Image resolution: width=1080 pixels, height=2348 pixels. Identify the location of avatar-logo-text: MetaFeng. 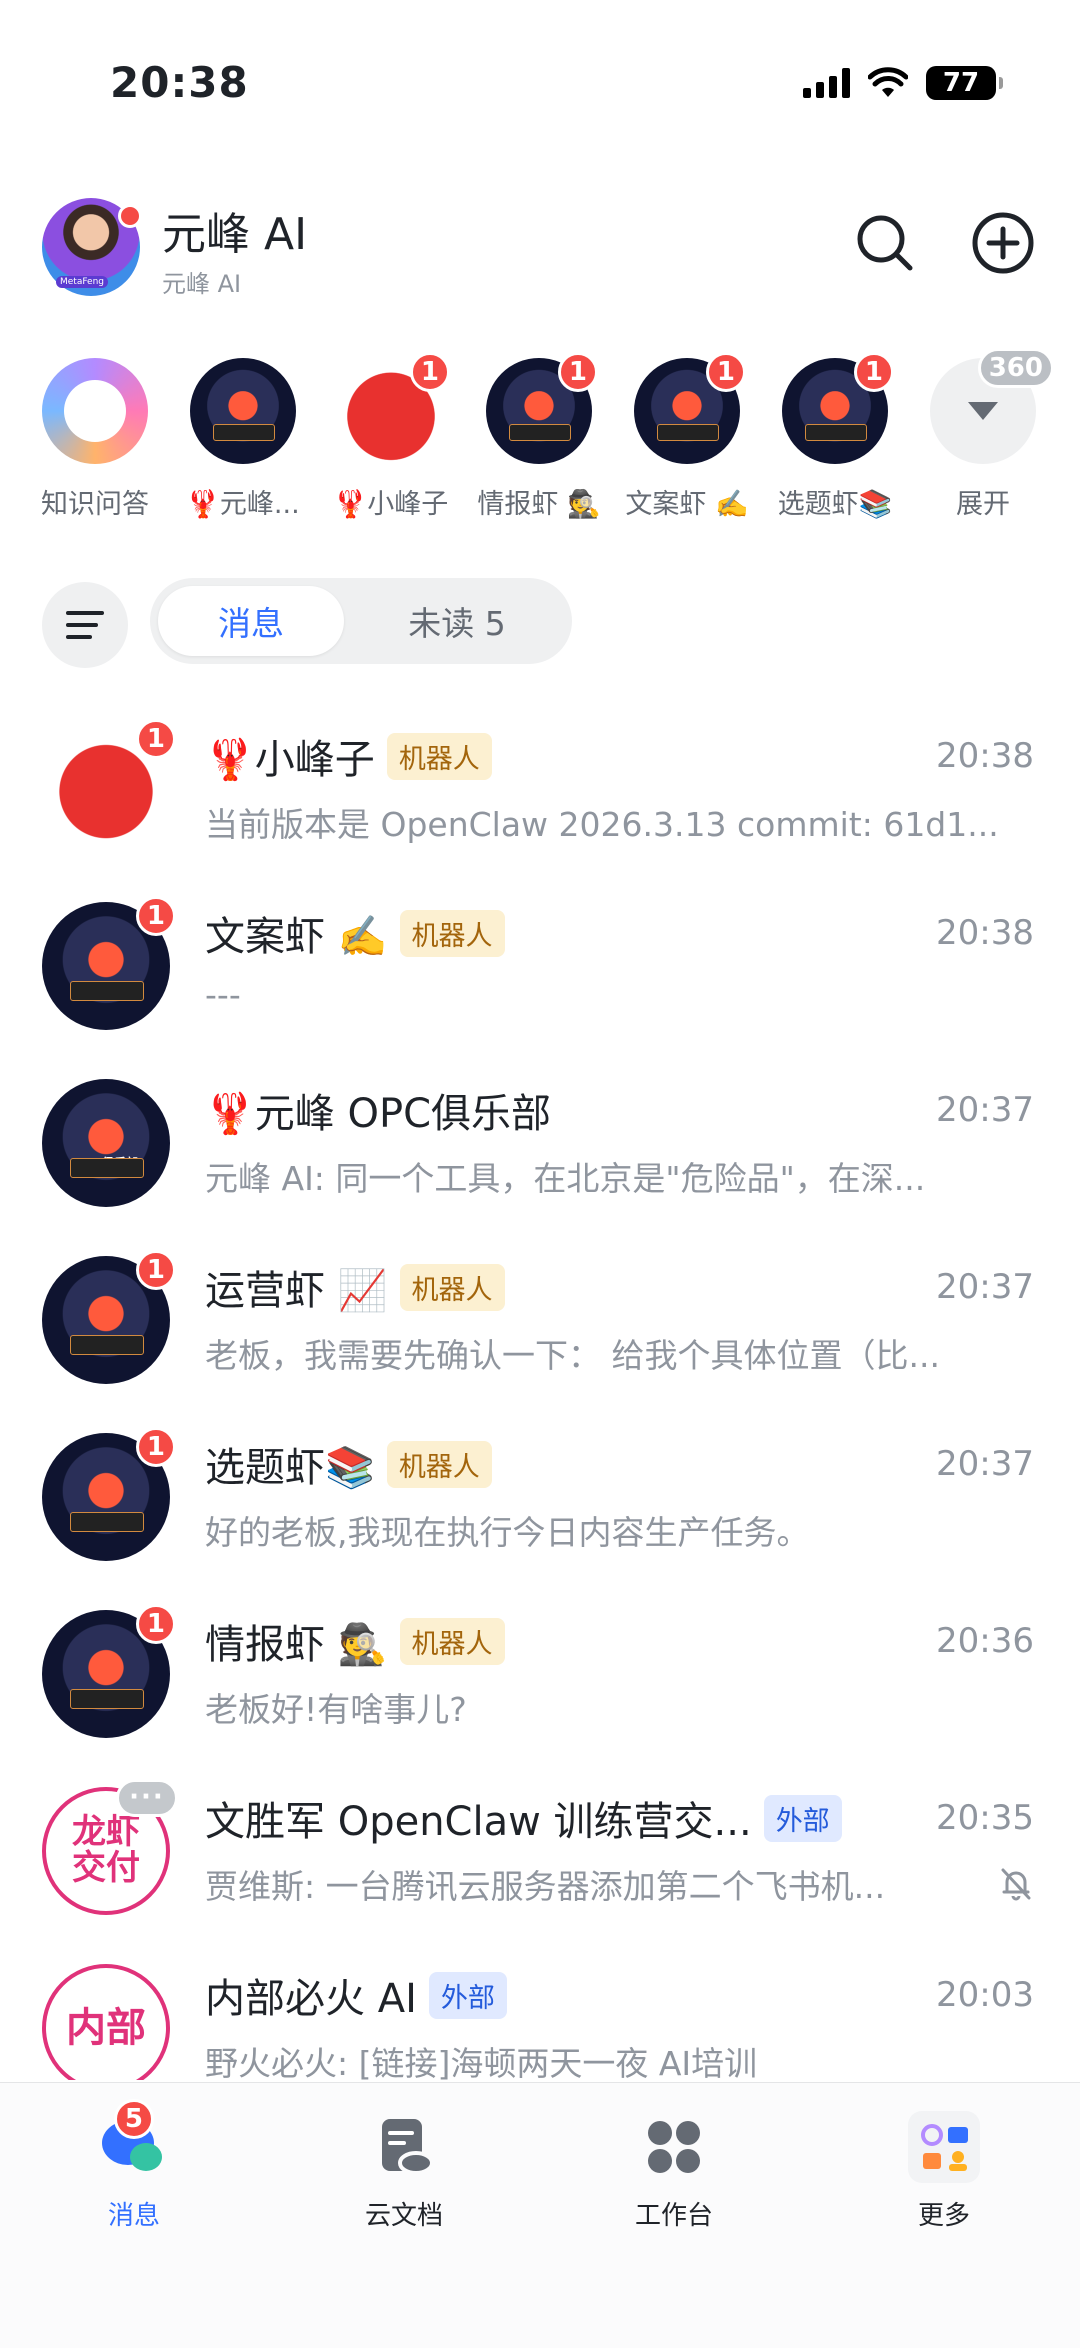
(82, 282).